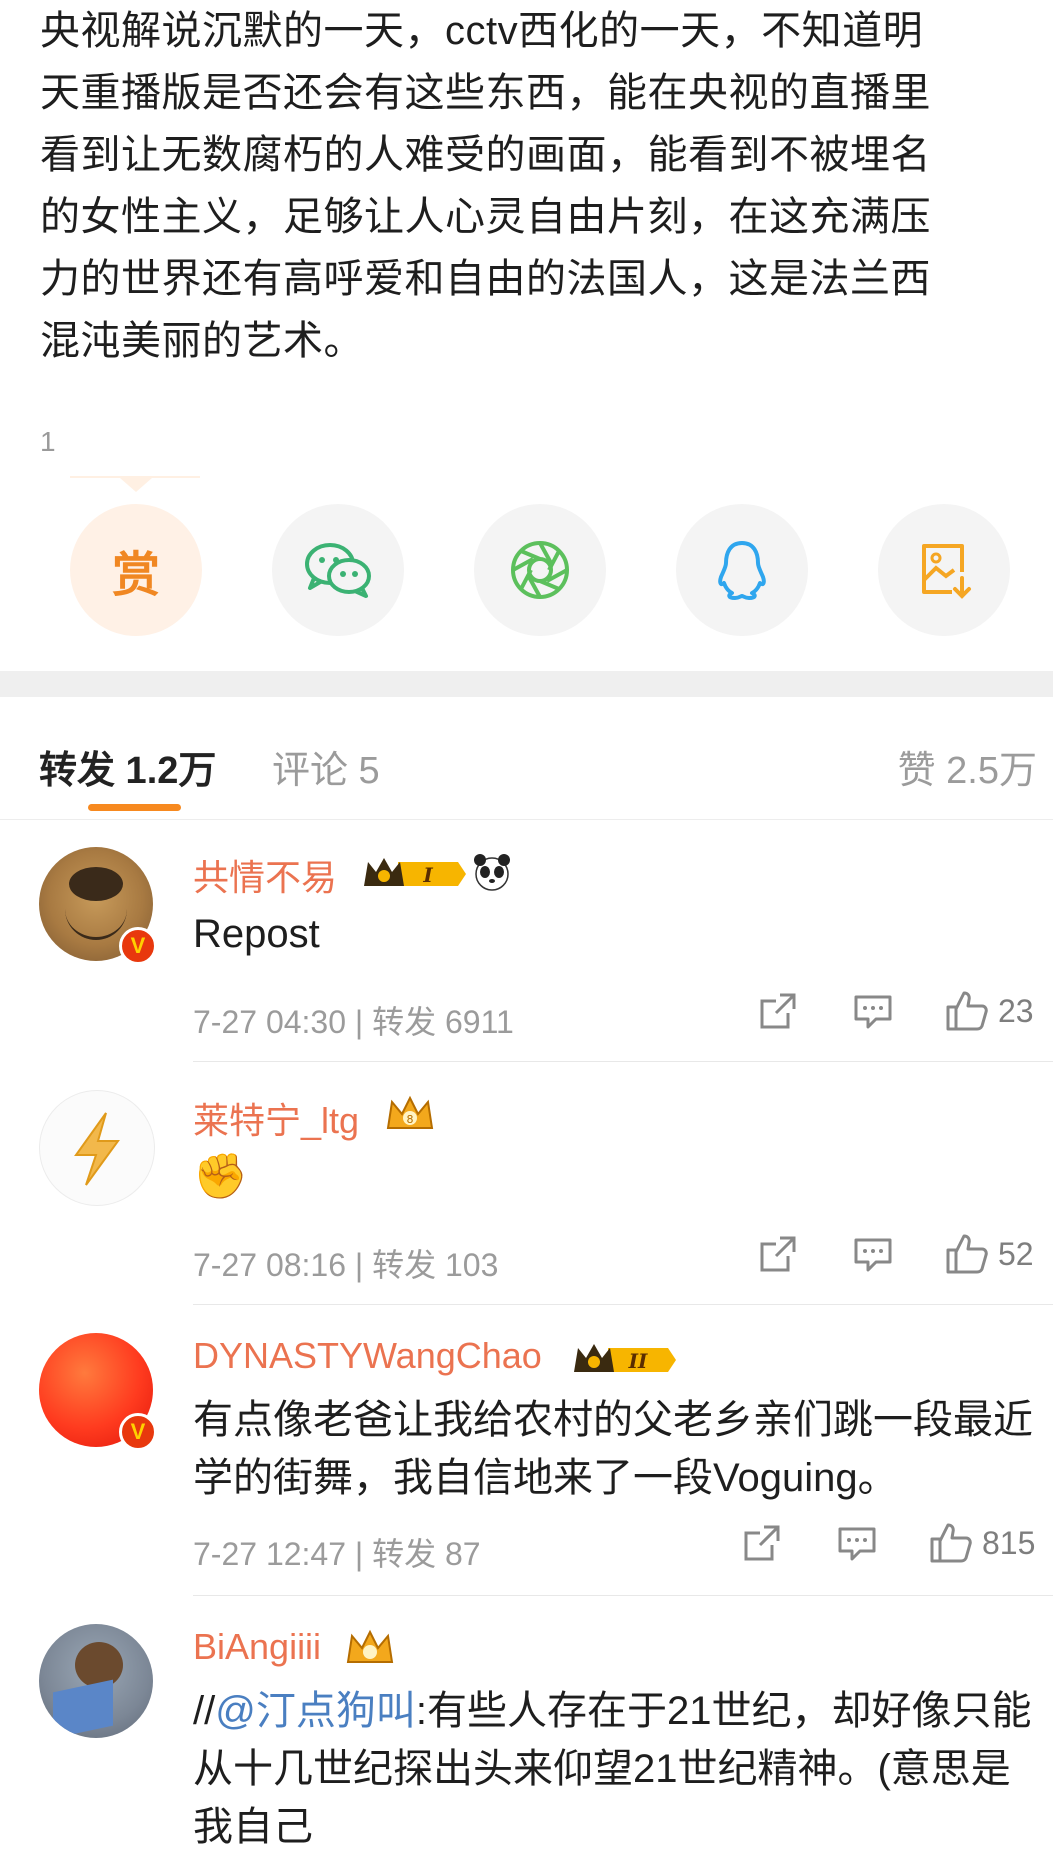 This screenshot has width=1053, height=1856. What do you see at coordinates (989, 1011) in the screenshot?
I see `like-button: 23` at bounding box center [989, 1011].